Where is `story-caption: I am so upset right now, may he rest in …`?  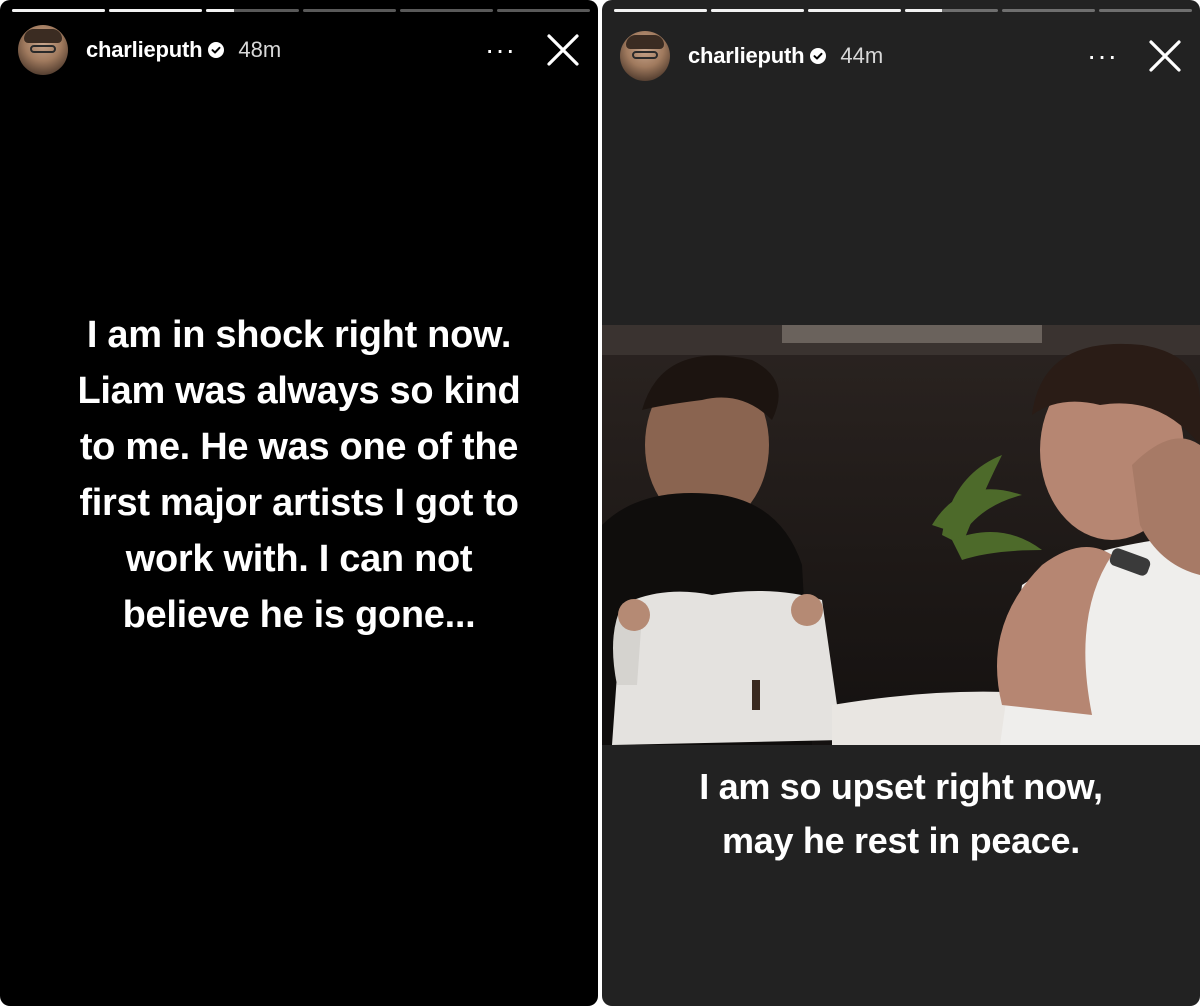
story-caption: I am so upset right now, may he rest in … is located at coordinates (901, 814).